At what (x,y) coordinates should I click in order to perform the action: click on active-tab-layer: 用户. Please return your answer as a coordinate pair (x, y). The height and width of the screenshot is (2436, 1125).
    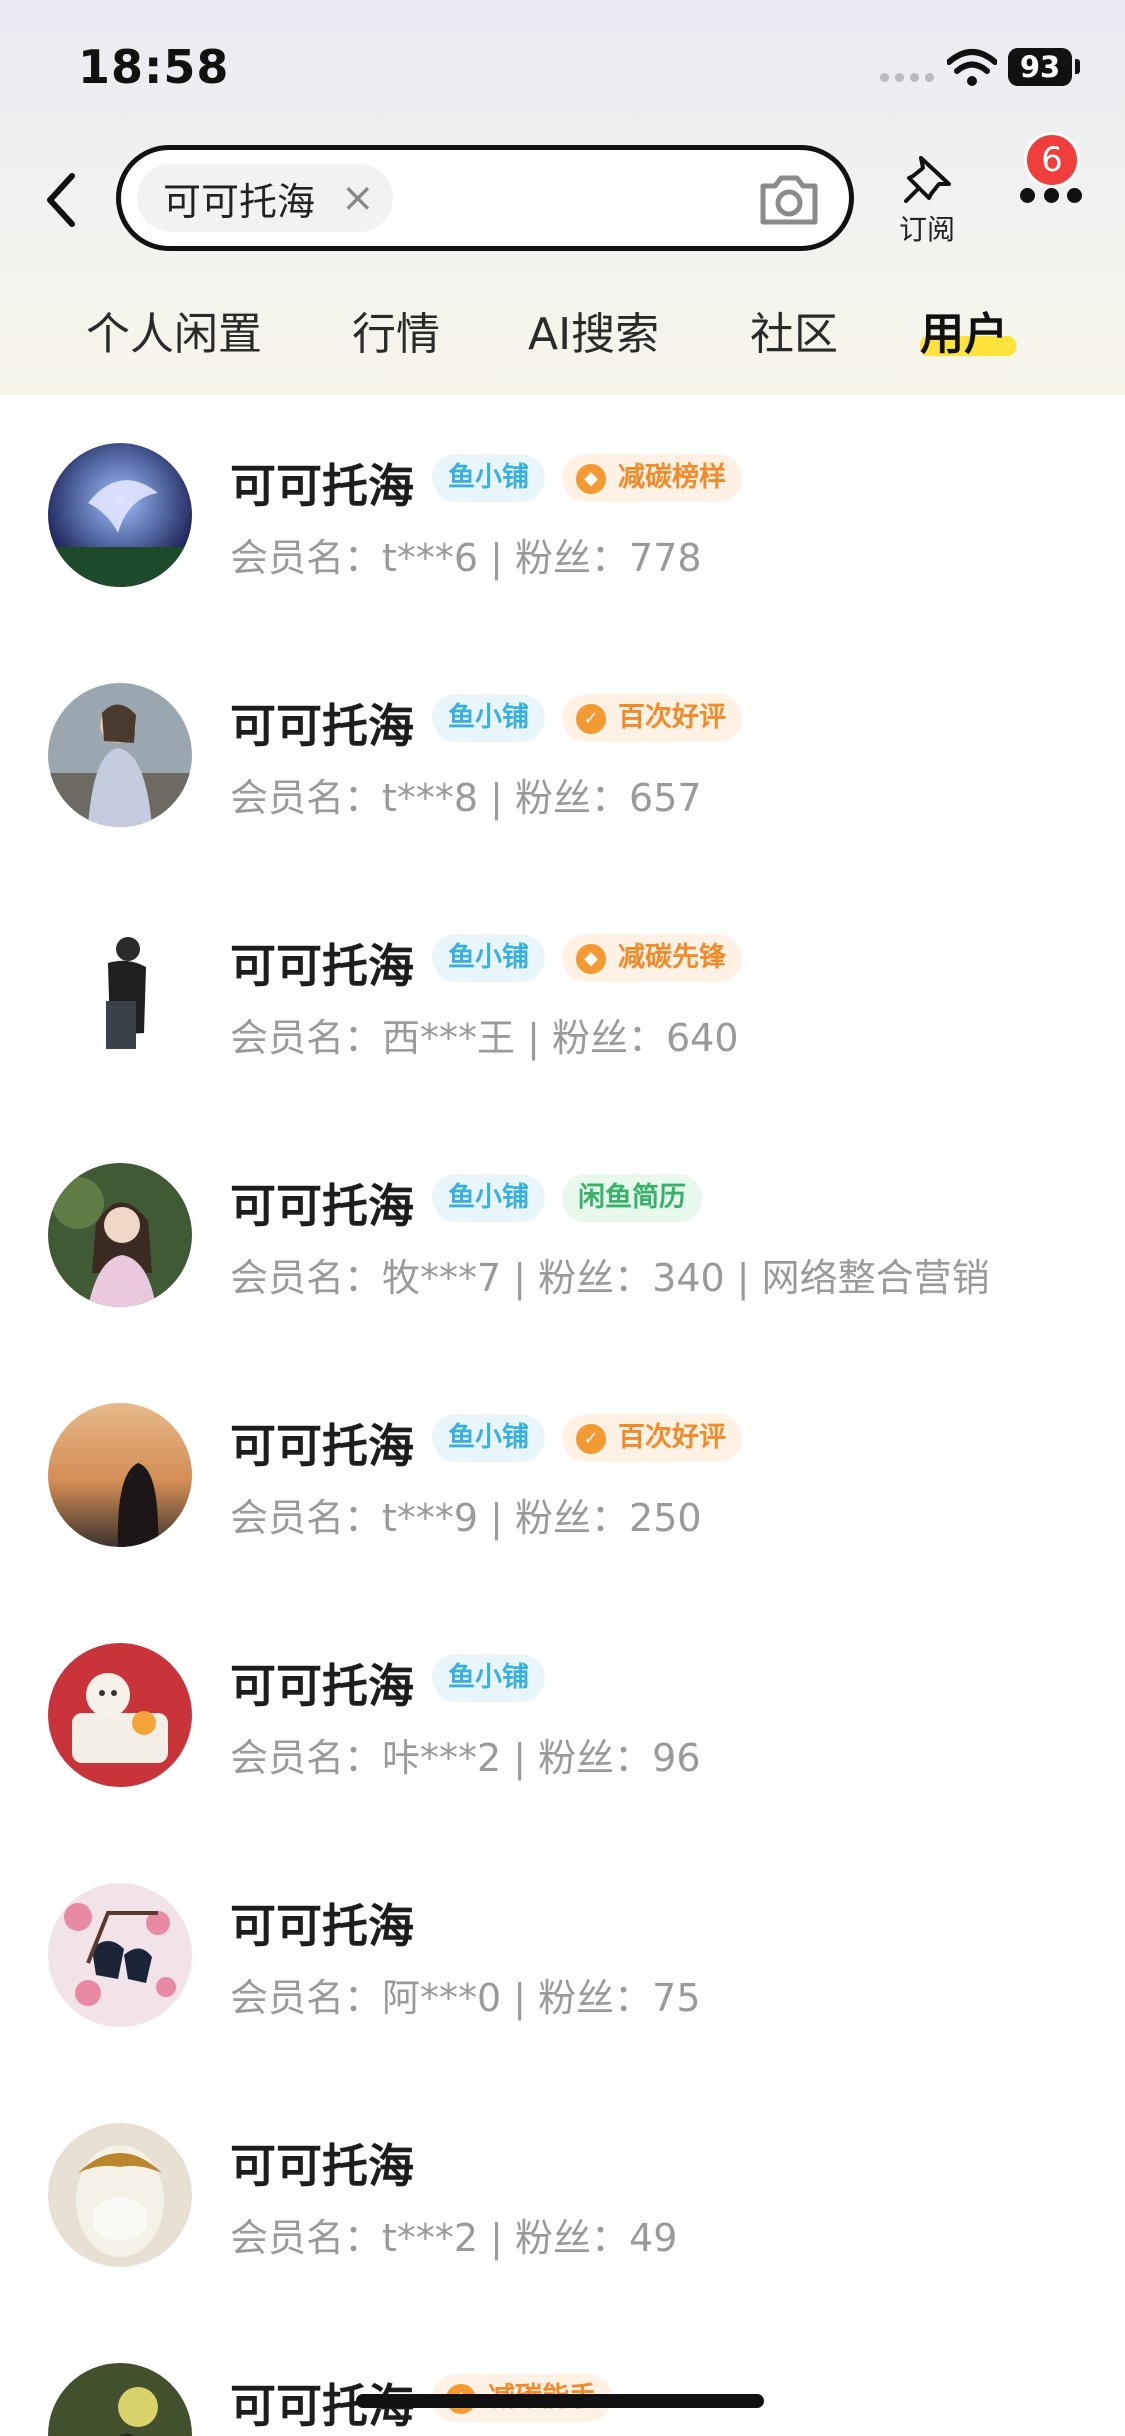
    Looking at the image, I should click on (562, 333).